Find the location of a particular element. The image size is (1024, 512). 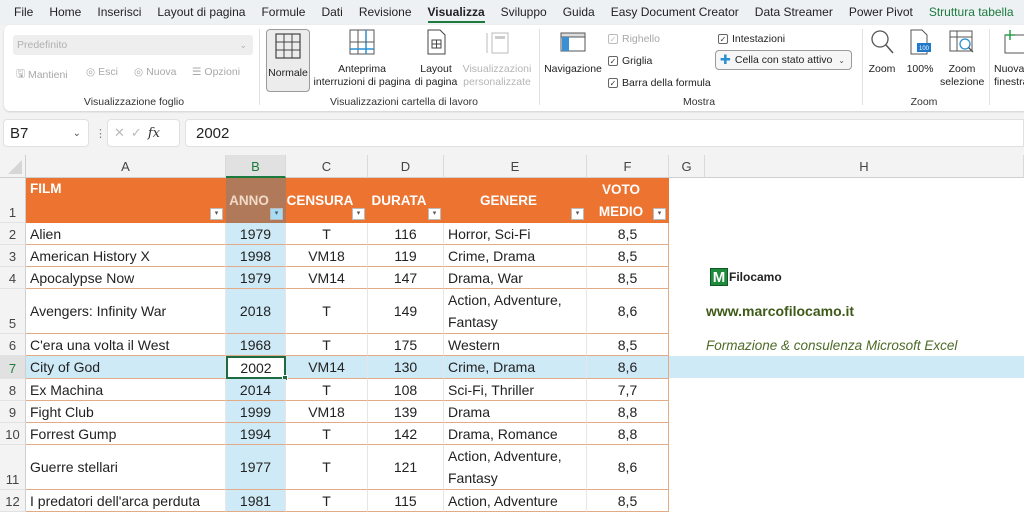

tab-guida: Guida is located at coordinates (579, 12).